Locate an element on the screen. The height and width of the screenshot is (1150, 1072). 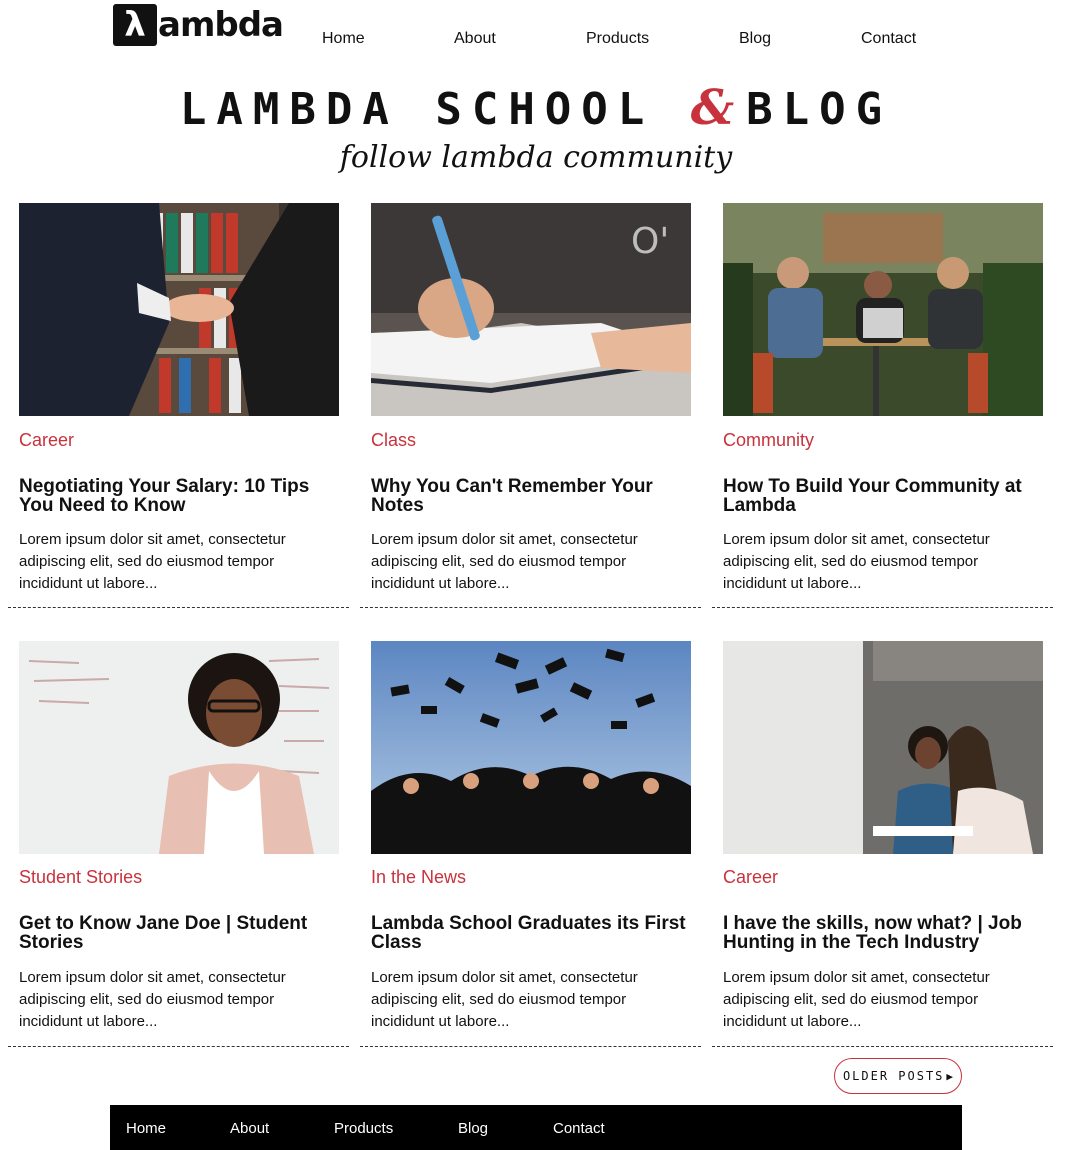
top-nav-home: Home is located at coordinates (343, 39).